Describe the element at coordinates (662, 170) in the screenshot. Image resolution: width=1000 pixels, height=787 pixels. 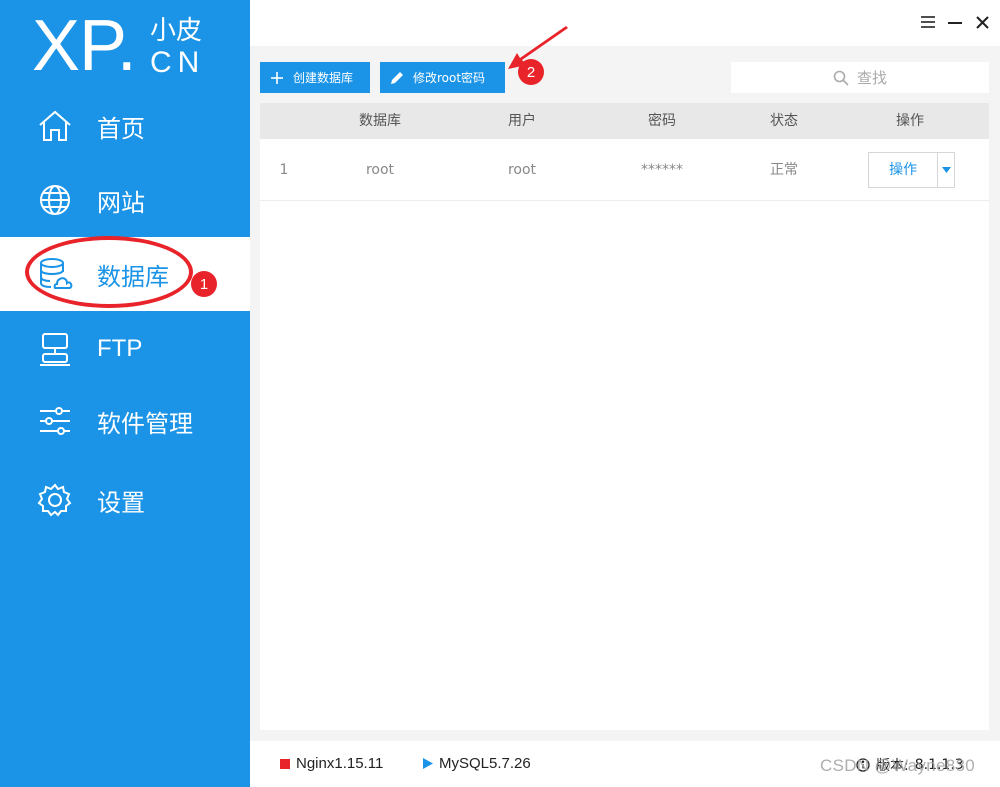
I see `row-password: ******` at that location.